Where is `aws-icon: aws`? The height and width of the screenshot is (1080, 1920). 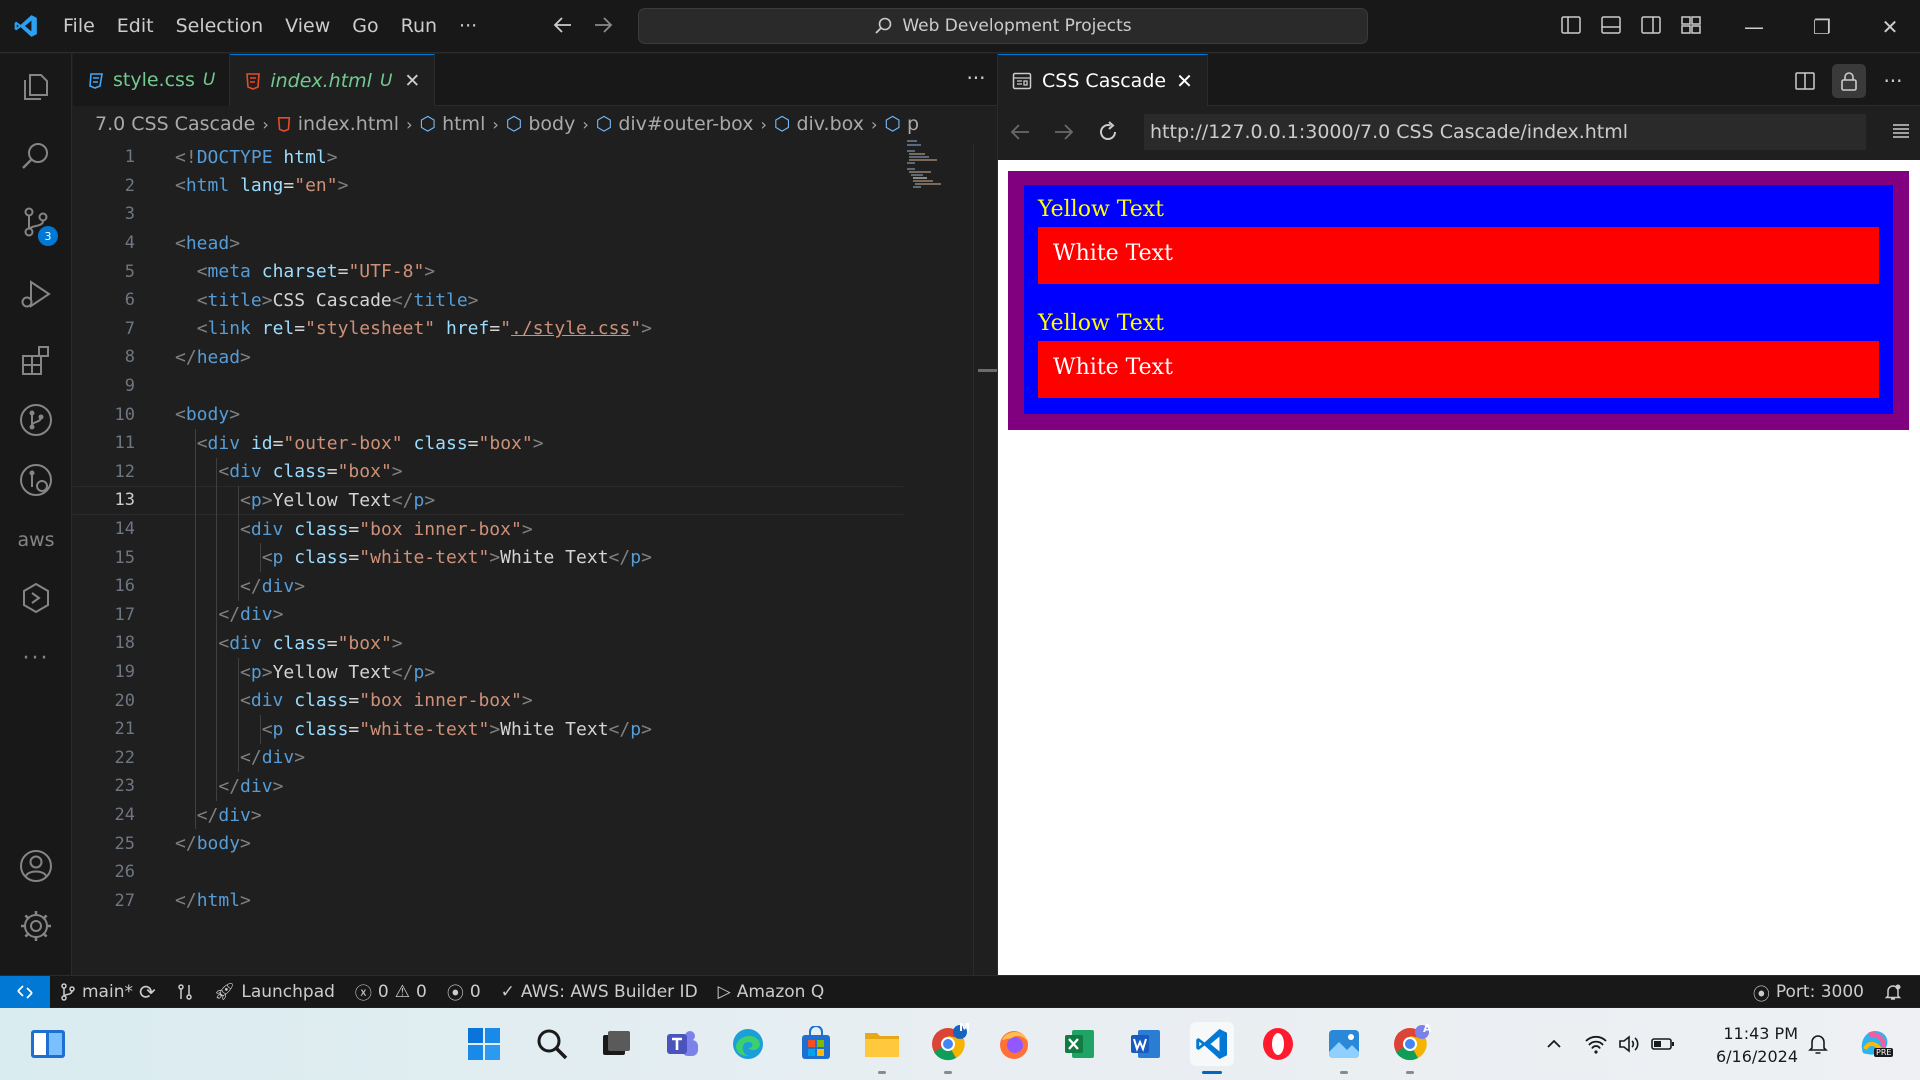 aws-icon: aws is located at coordinates (36, 540).